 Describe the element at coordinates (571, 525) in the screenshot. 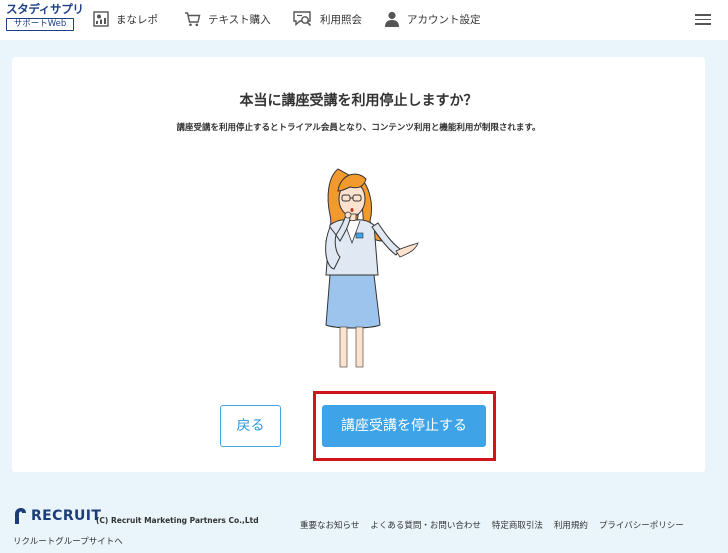

I see `footer-link-terms: 利用規約` at that location.